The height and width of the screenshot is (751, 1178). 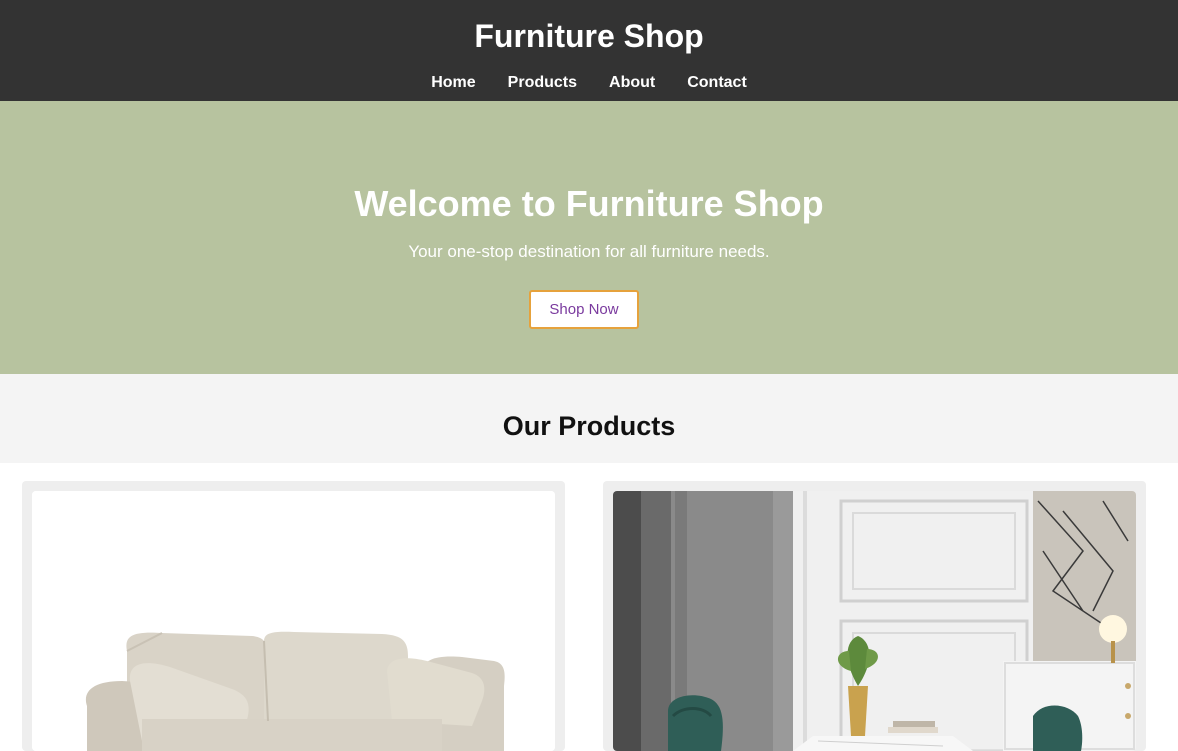 I want to click on section-title: Our Products, so click(x=589, y=426).